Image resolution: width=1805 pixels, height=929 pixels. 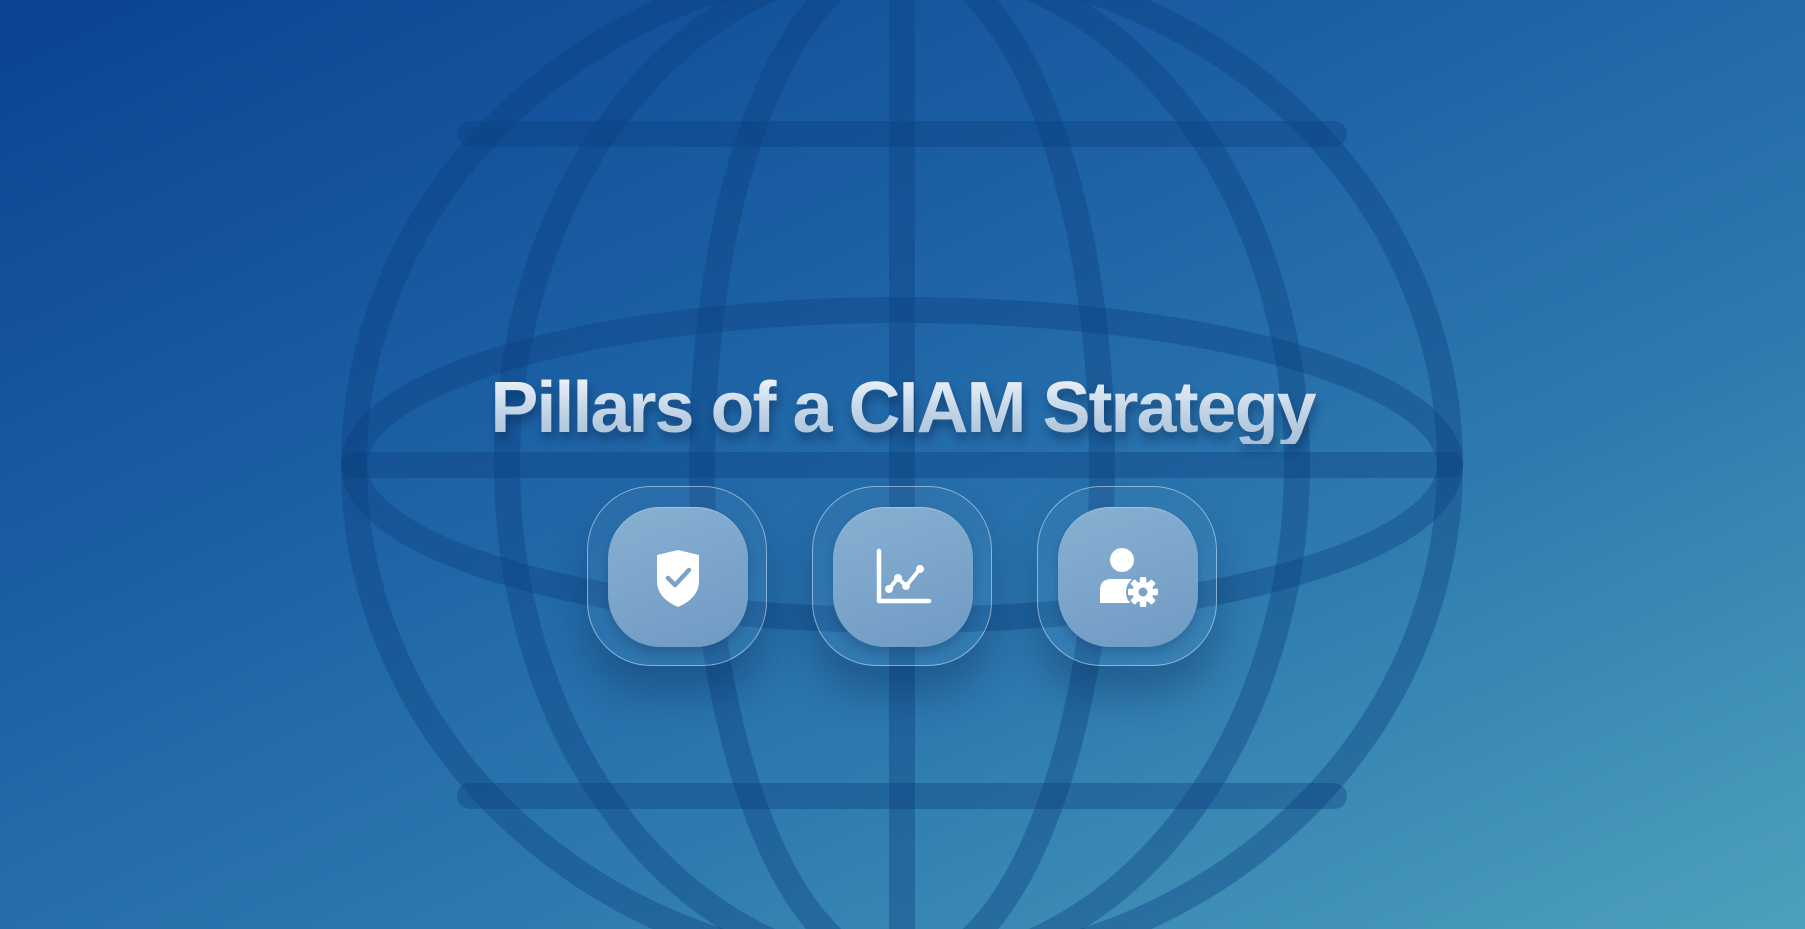 I want to click on shield-check-icon, so click(x=678, y=578).